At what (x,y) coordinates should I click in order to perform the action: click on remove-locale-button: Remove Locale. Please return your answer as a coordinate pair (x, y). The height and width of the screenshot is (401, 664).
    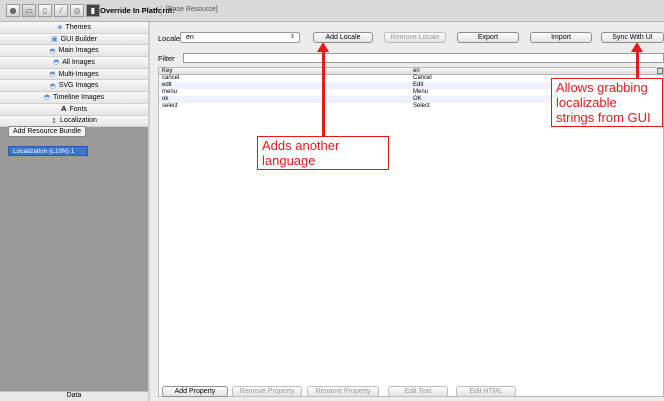
    Looking at the image, I should click on (415, 37).